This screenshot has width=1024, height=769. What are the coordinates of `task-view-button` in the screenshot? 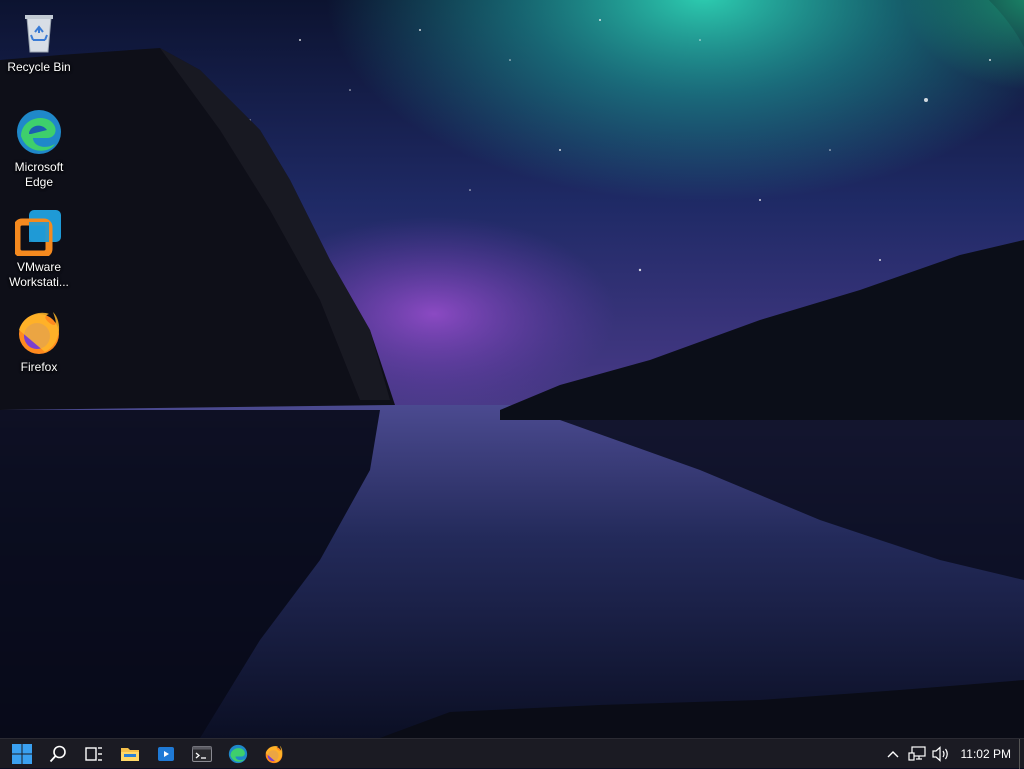 It's located at (94, 754).